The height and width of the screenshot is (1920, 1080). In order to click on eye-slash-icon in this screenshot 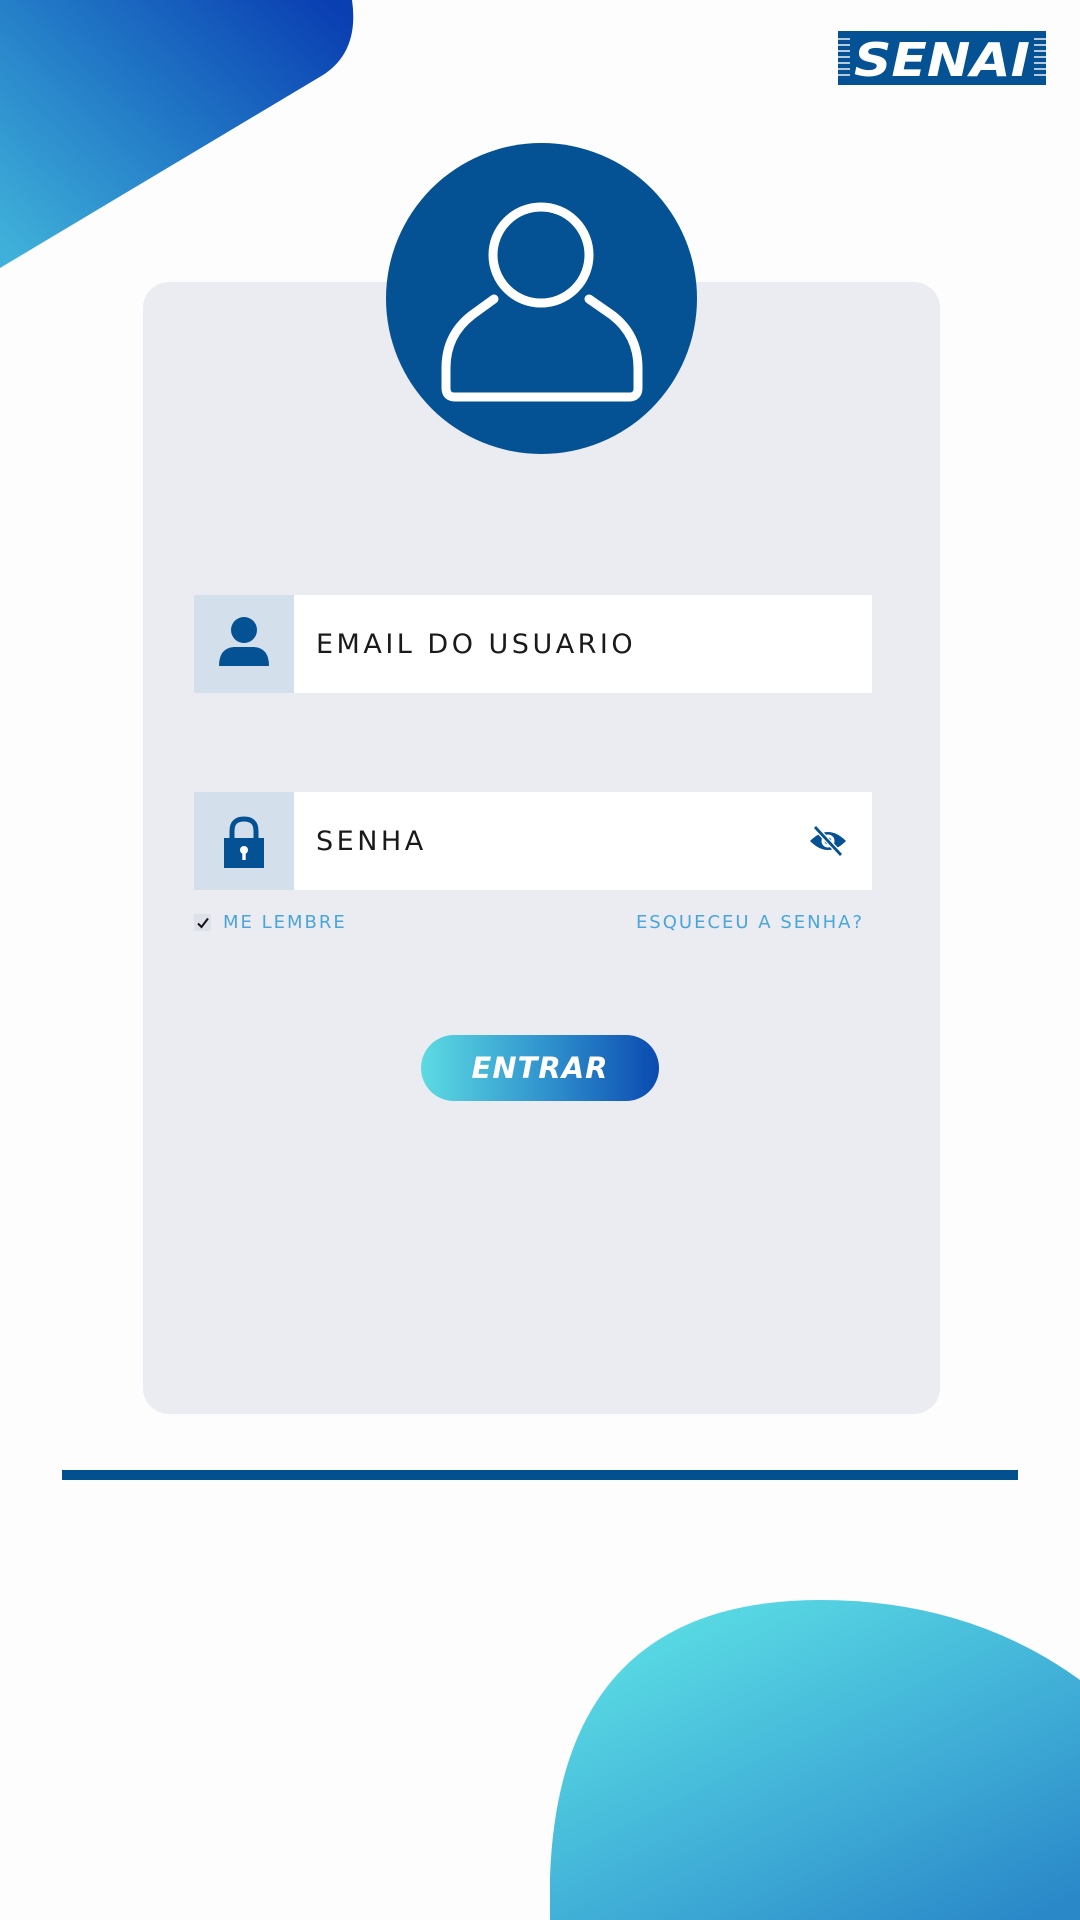, I will do `click(828, 841)`.